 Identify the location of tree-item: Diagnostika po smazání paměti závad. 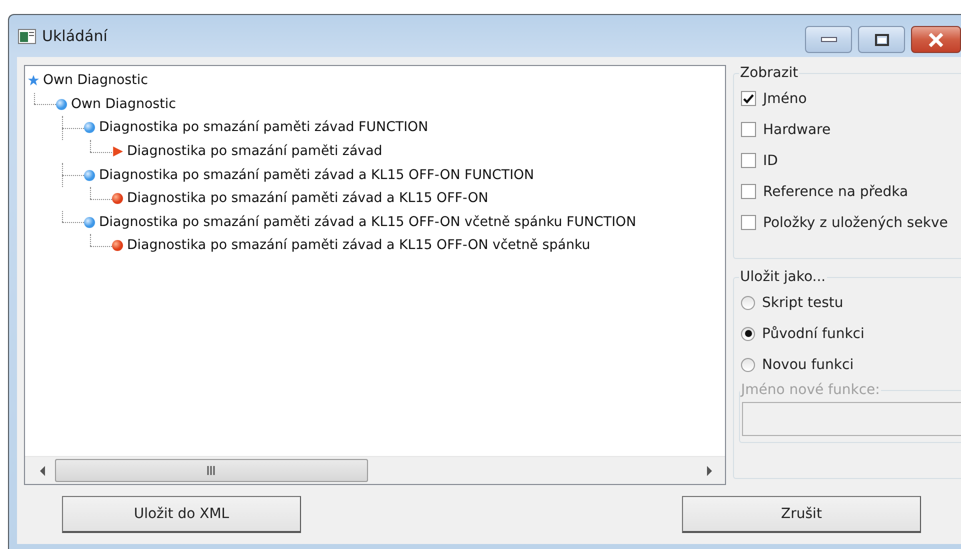
(254, 152).